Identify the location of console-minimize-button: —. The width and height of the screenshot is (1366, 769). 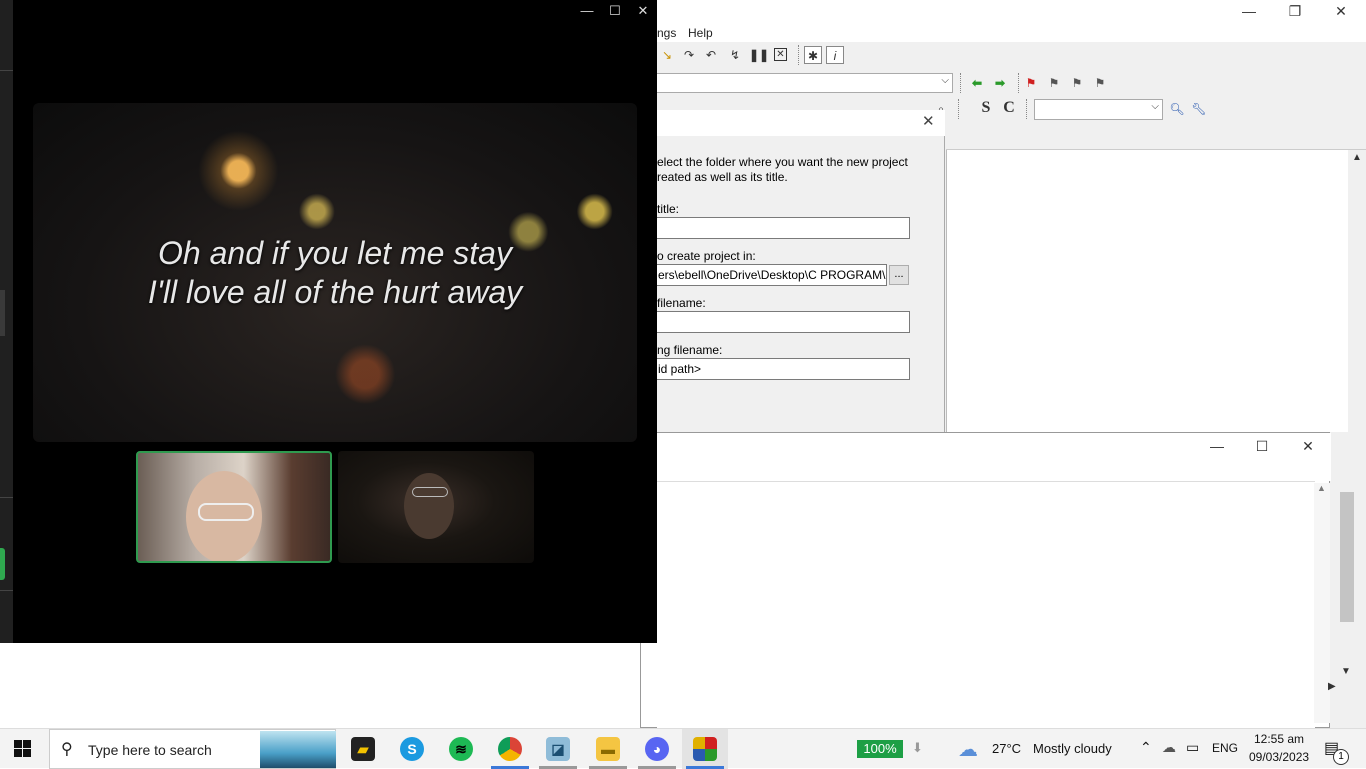
(1217, 447).